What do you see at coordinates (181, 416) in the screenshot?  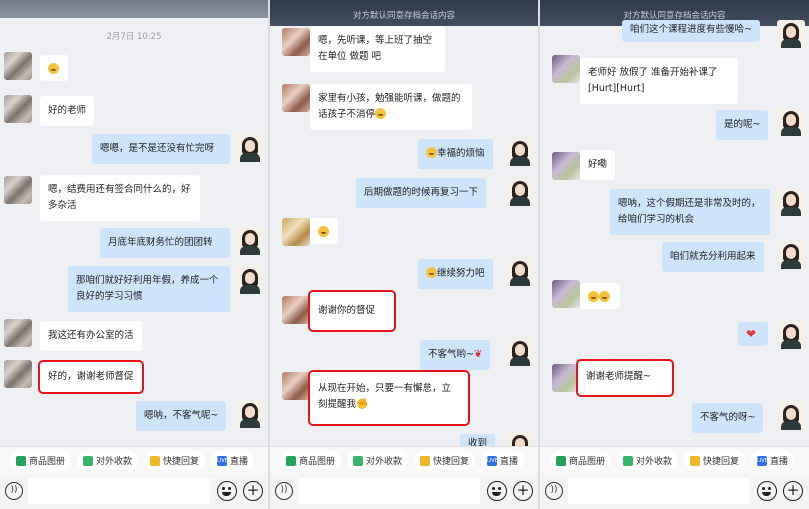 I see `message-bubble-outgoing: 嗯呐，不客气呢~` at bounding box center [181, 416].